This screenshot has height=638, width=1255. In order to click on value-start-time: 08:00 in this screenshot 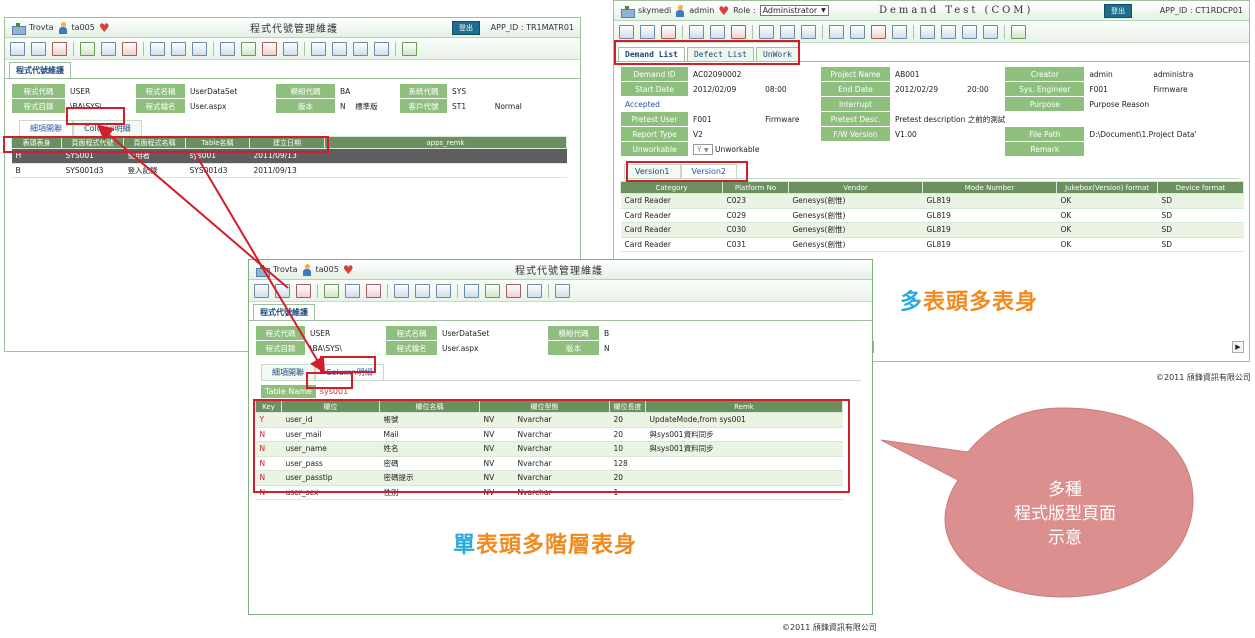, I will do `click(790, 89)`.